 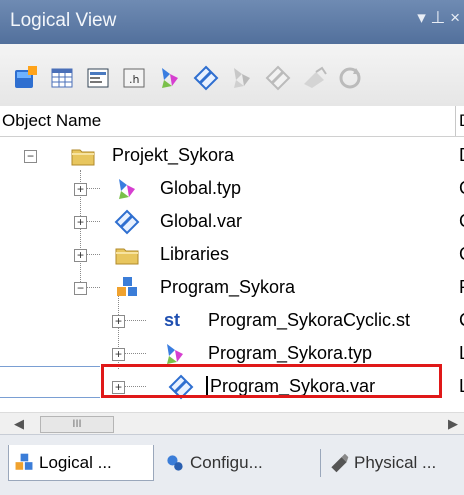 I want to click on physical-view-icon, so click(x=340, y=463).